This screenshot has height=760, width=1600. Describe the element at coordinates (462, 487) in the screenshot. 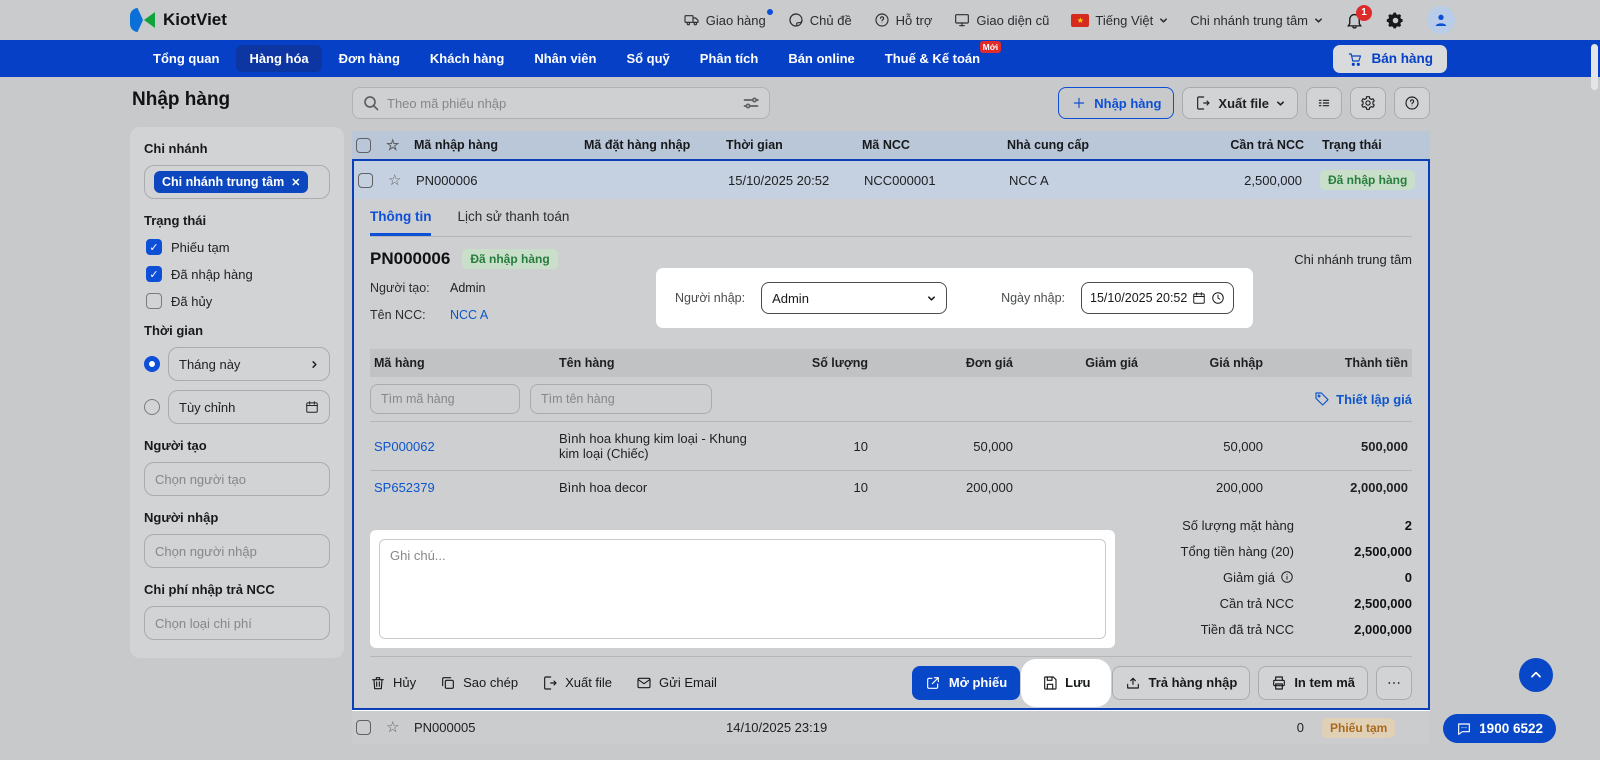

I see `product-code-link: SP652379` at that location.